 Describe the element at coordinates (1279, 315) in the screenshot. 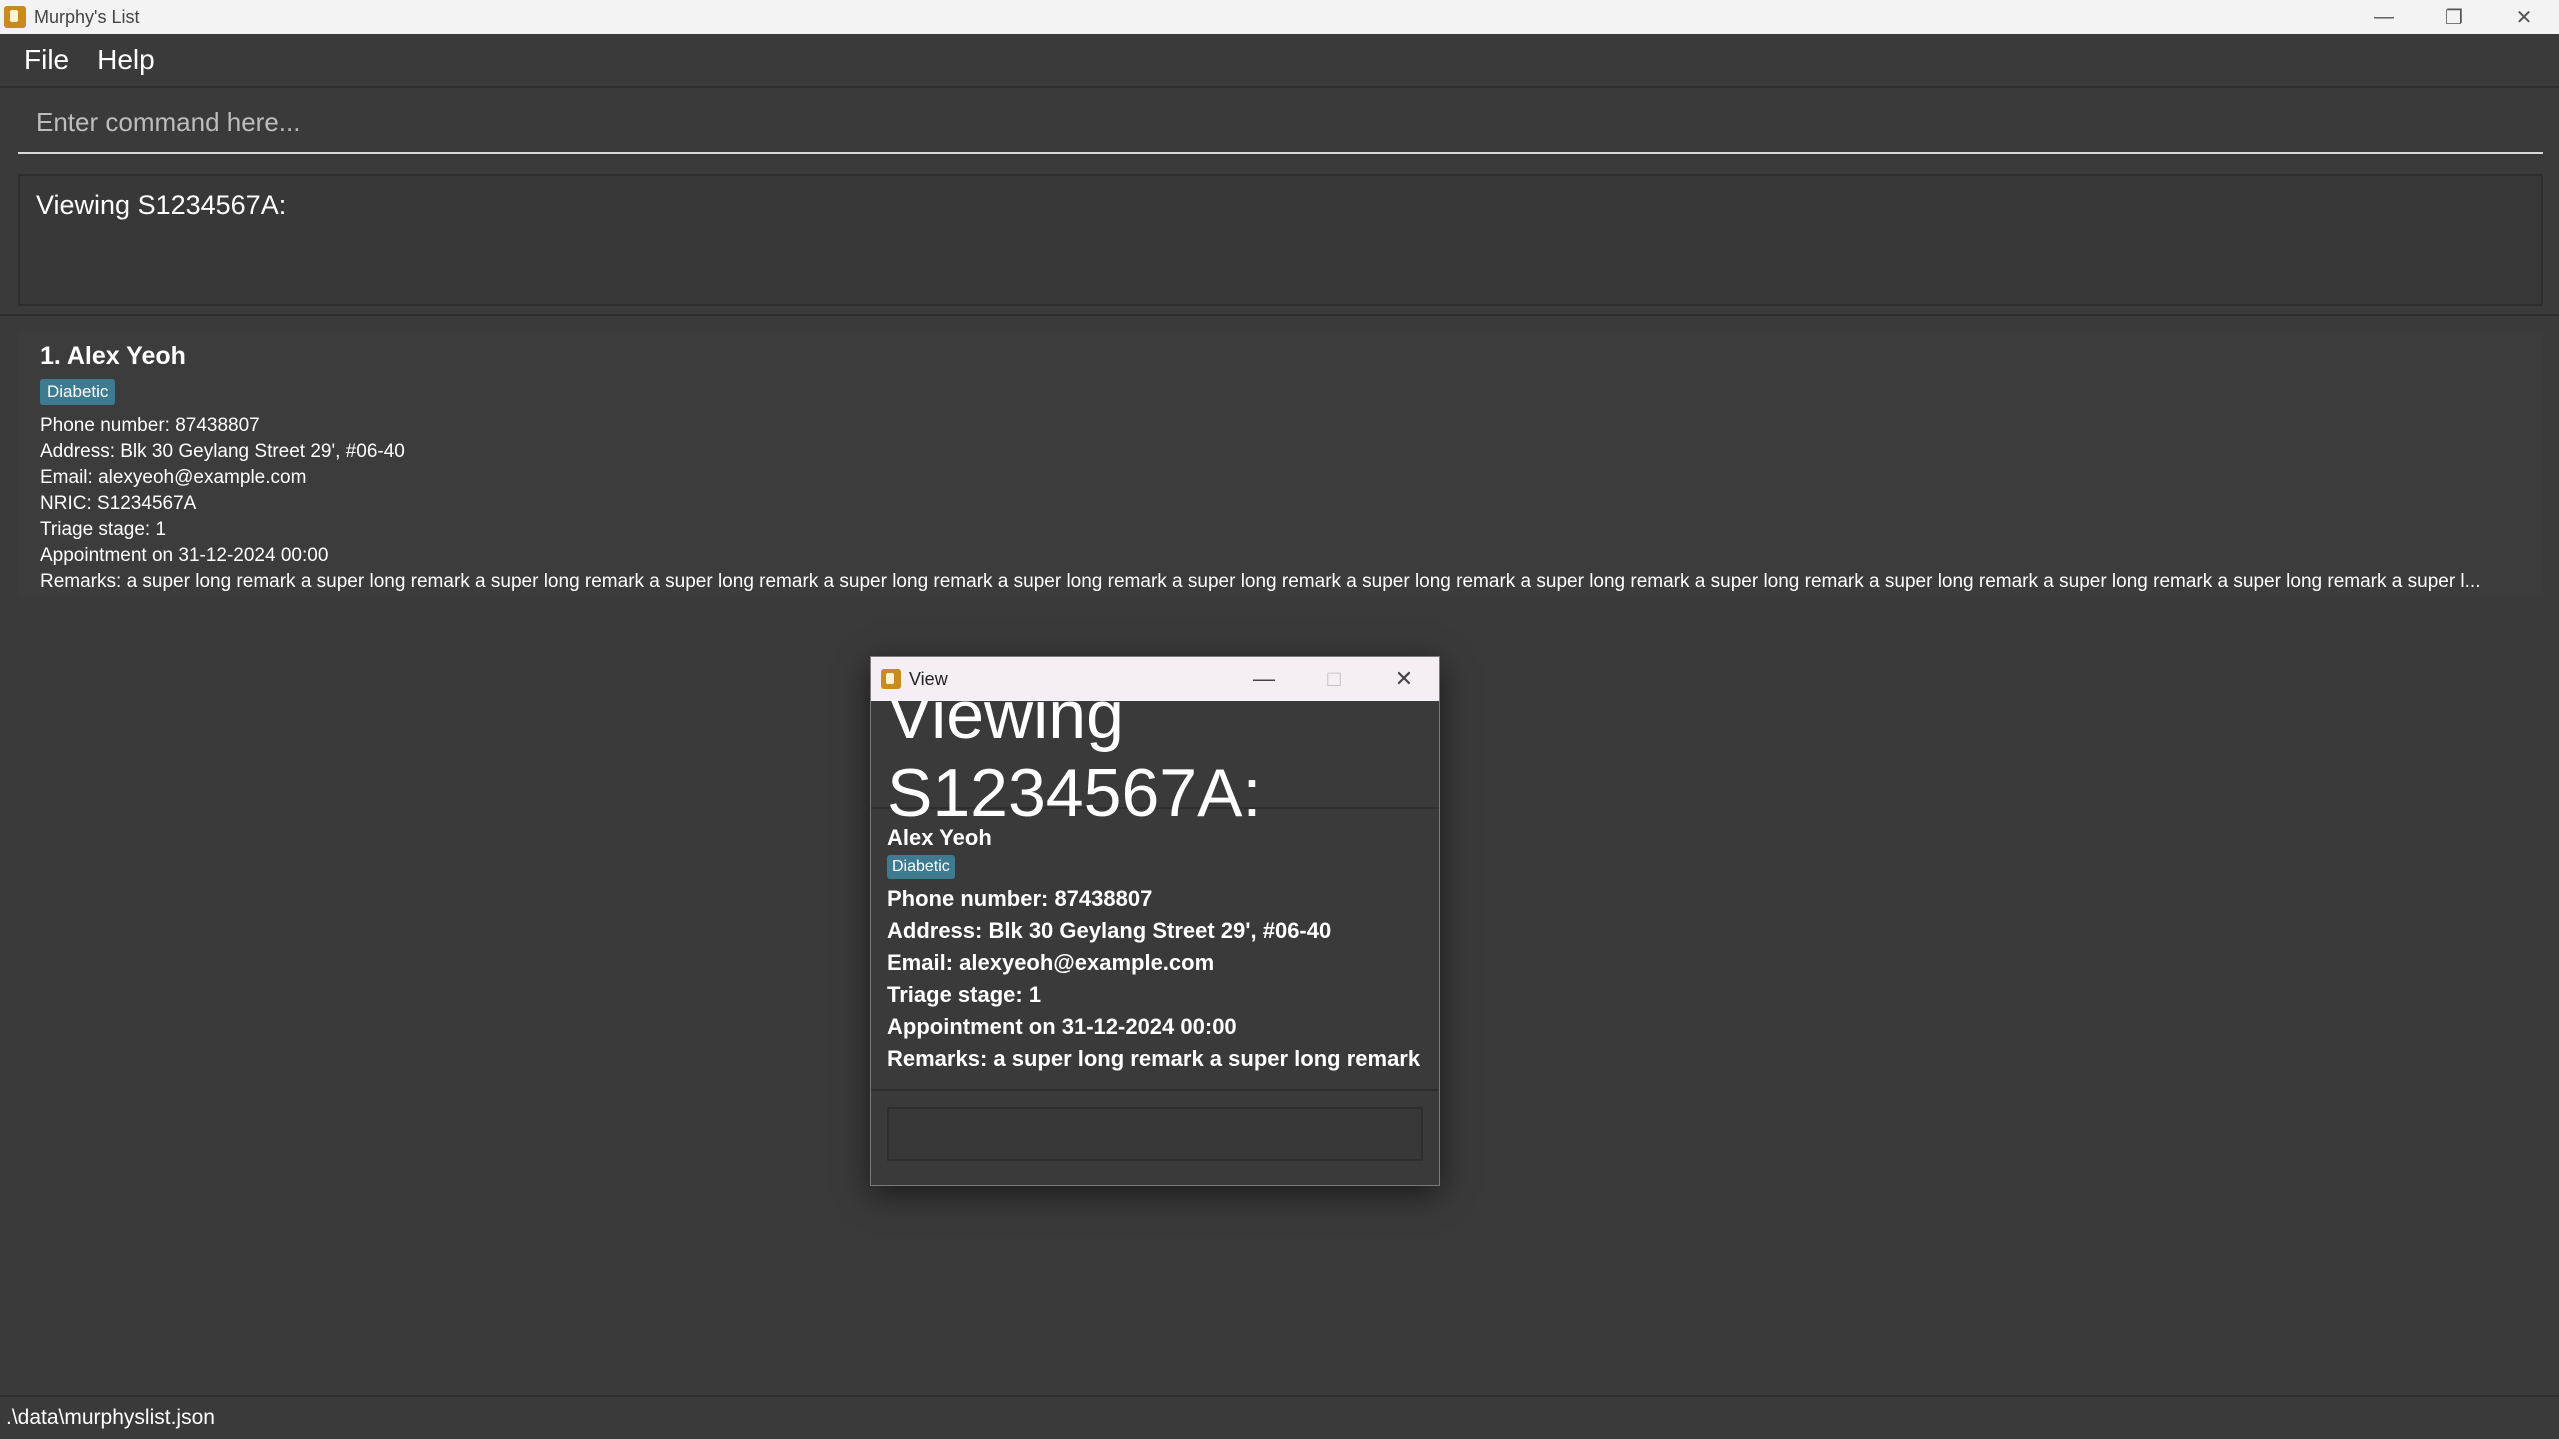

I see `divider` at that location.